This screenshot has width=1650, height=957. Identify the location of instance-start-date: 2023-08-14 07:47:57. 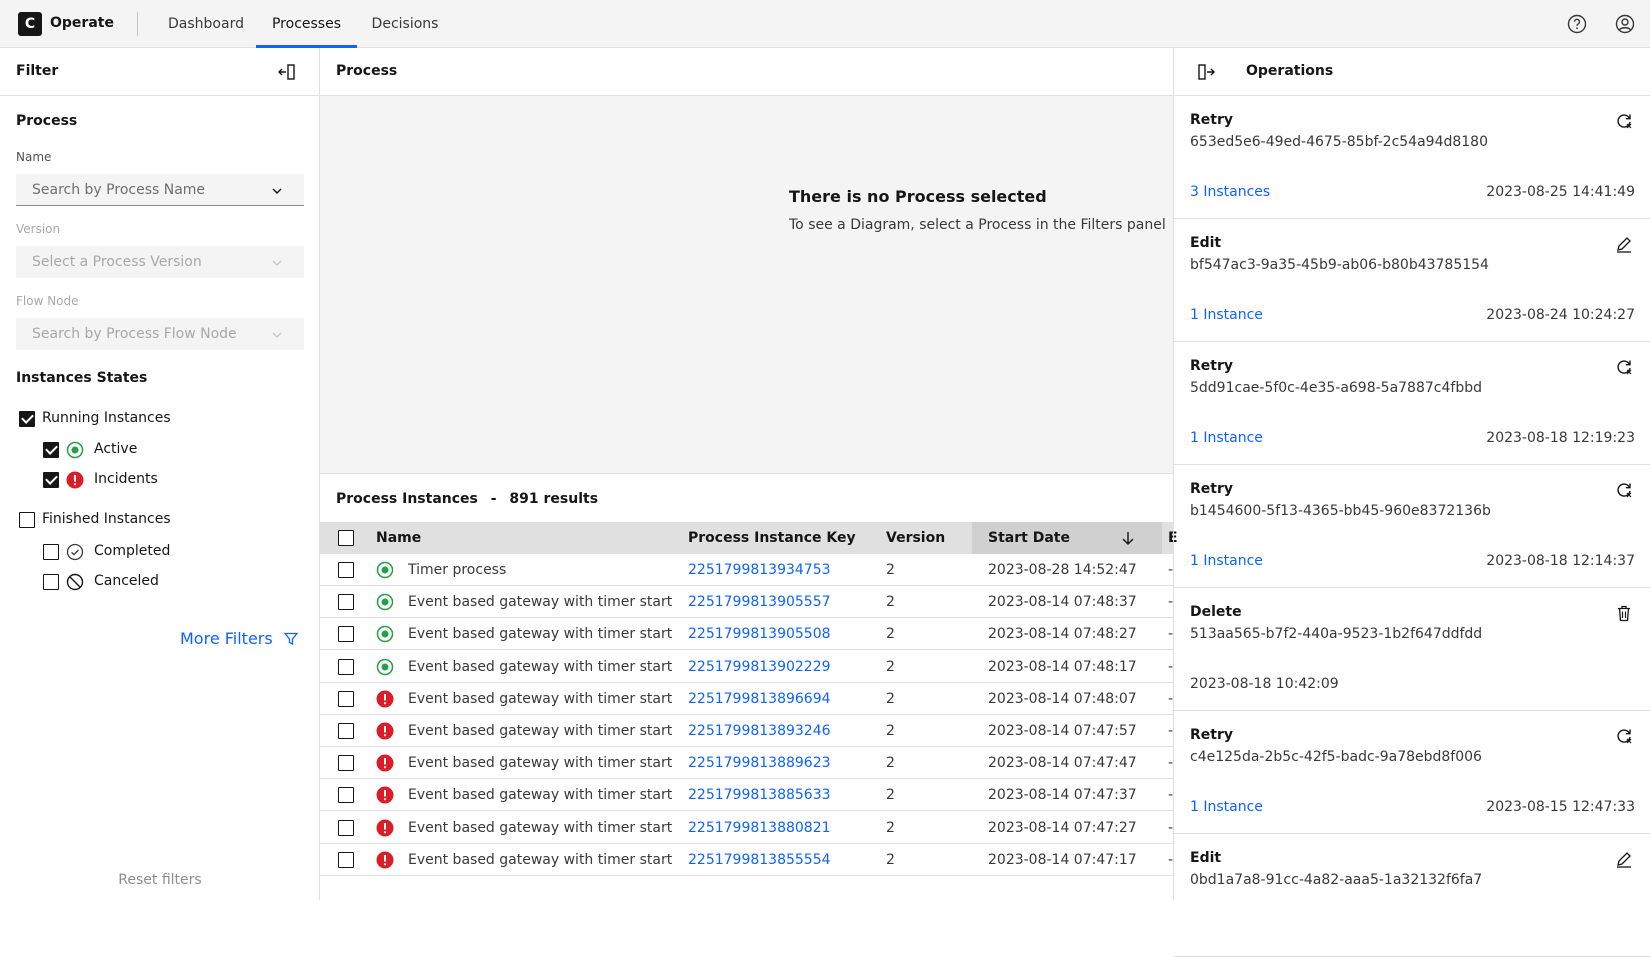
(1062, 731).